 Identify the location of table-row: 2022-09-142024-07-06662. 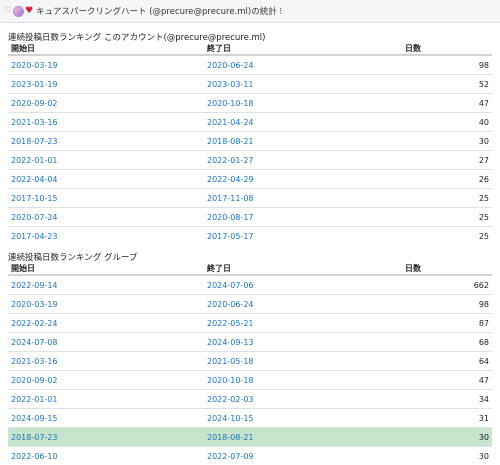
(250, 285).